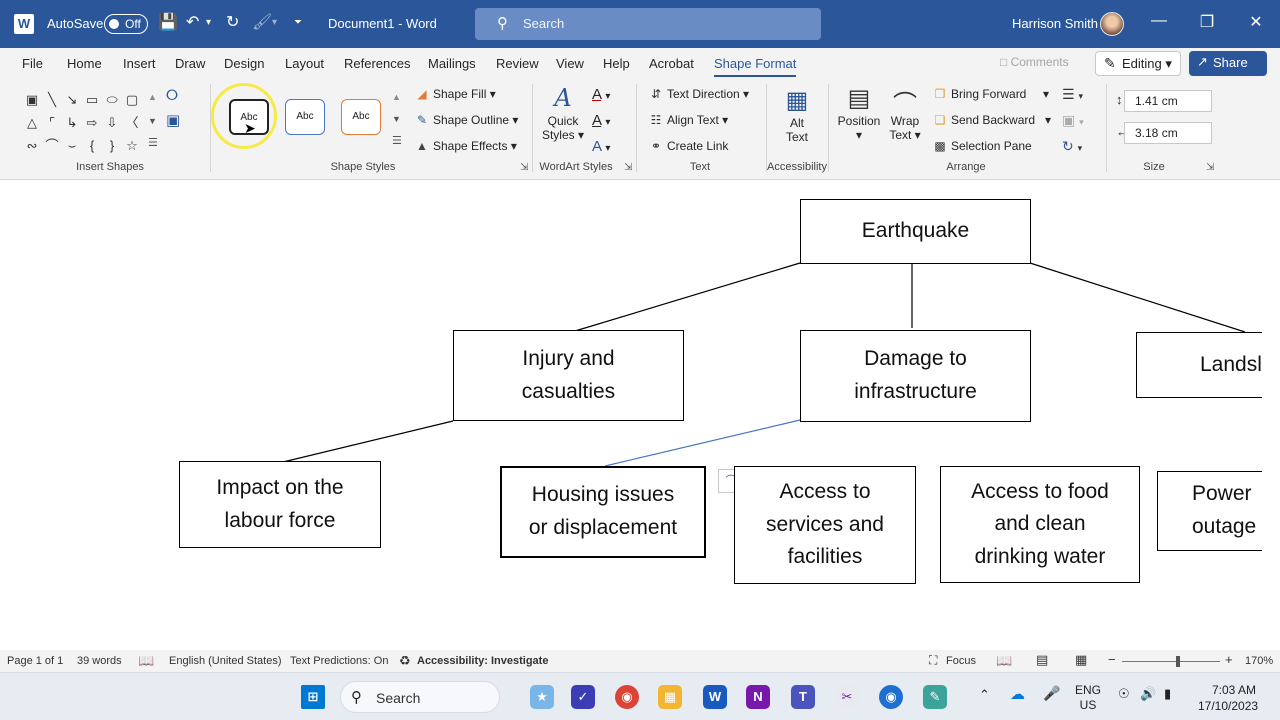 This screenshot has height=720, width=1280. I want to click on styles-more-icon: ☰, so click(397, 140).